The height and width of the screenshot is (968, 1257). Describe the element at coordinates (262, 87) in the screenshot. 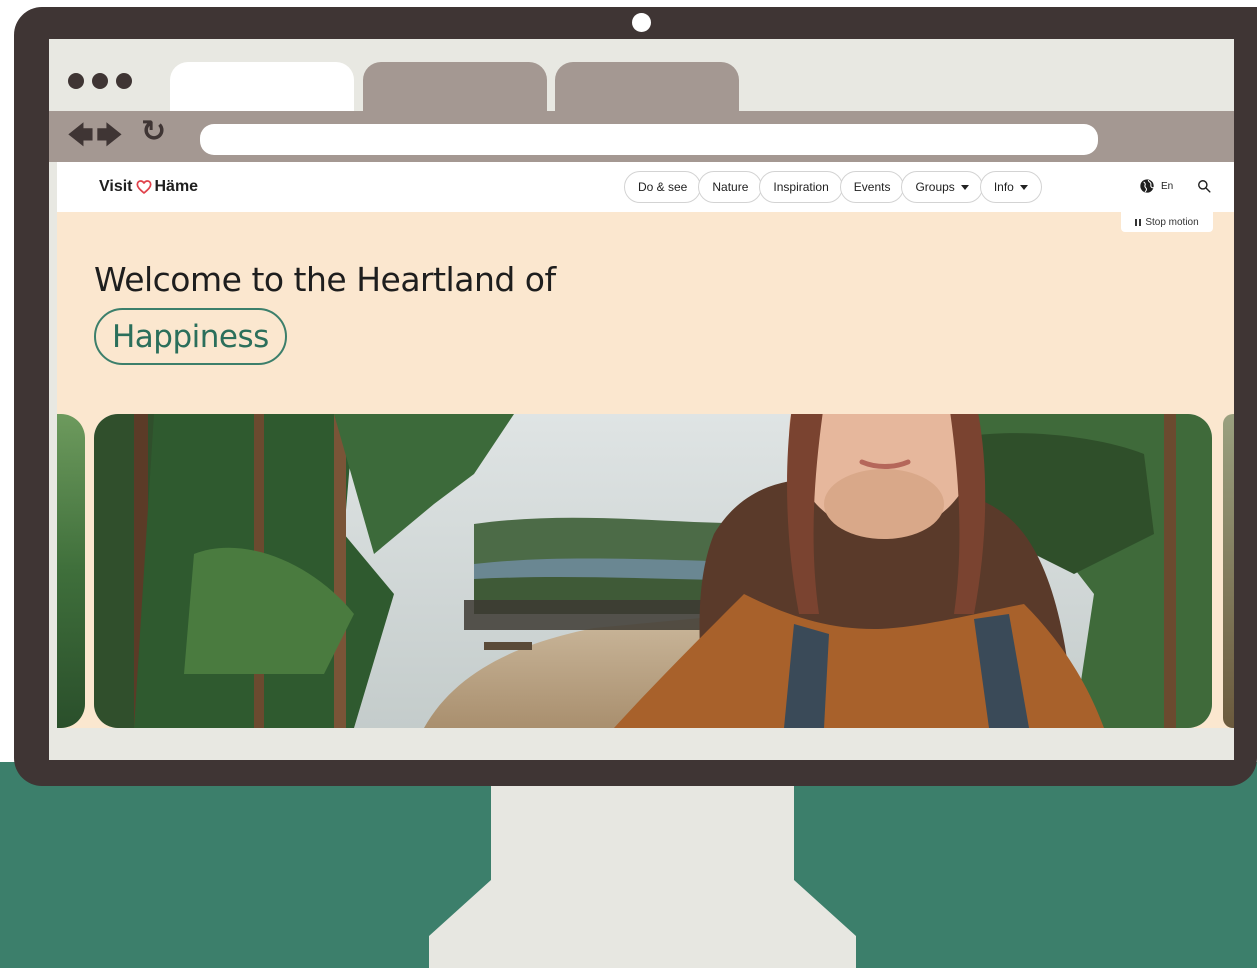

I see `browser-tab-active` at that location.